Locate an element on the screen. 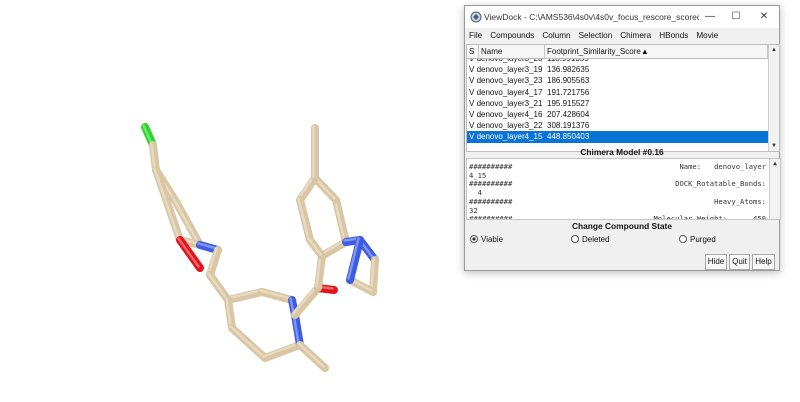 This screenshot has height=402, width=800. menu-chimera: Chimera is located at coordinates (635, 35).